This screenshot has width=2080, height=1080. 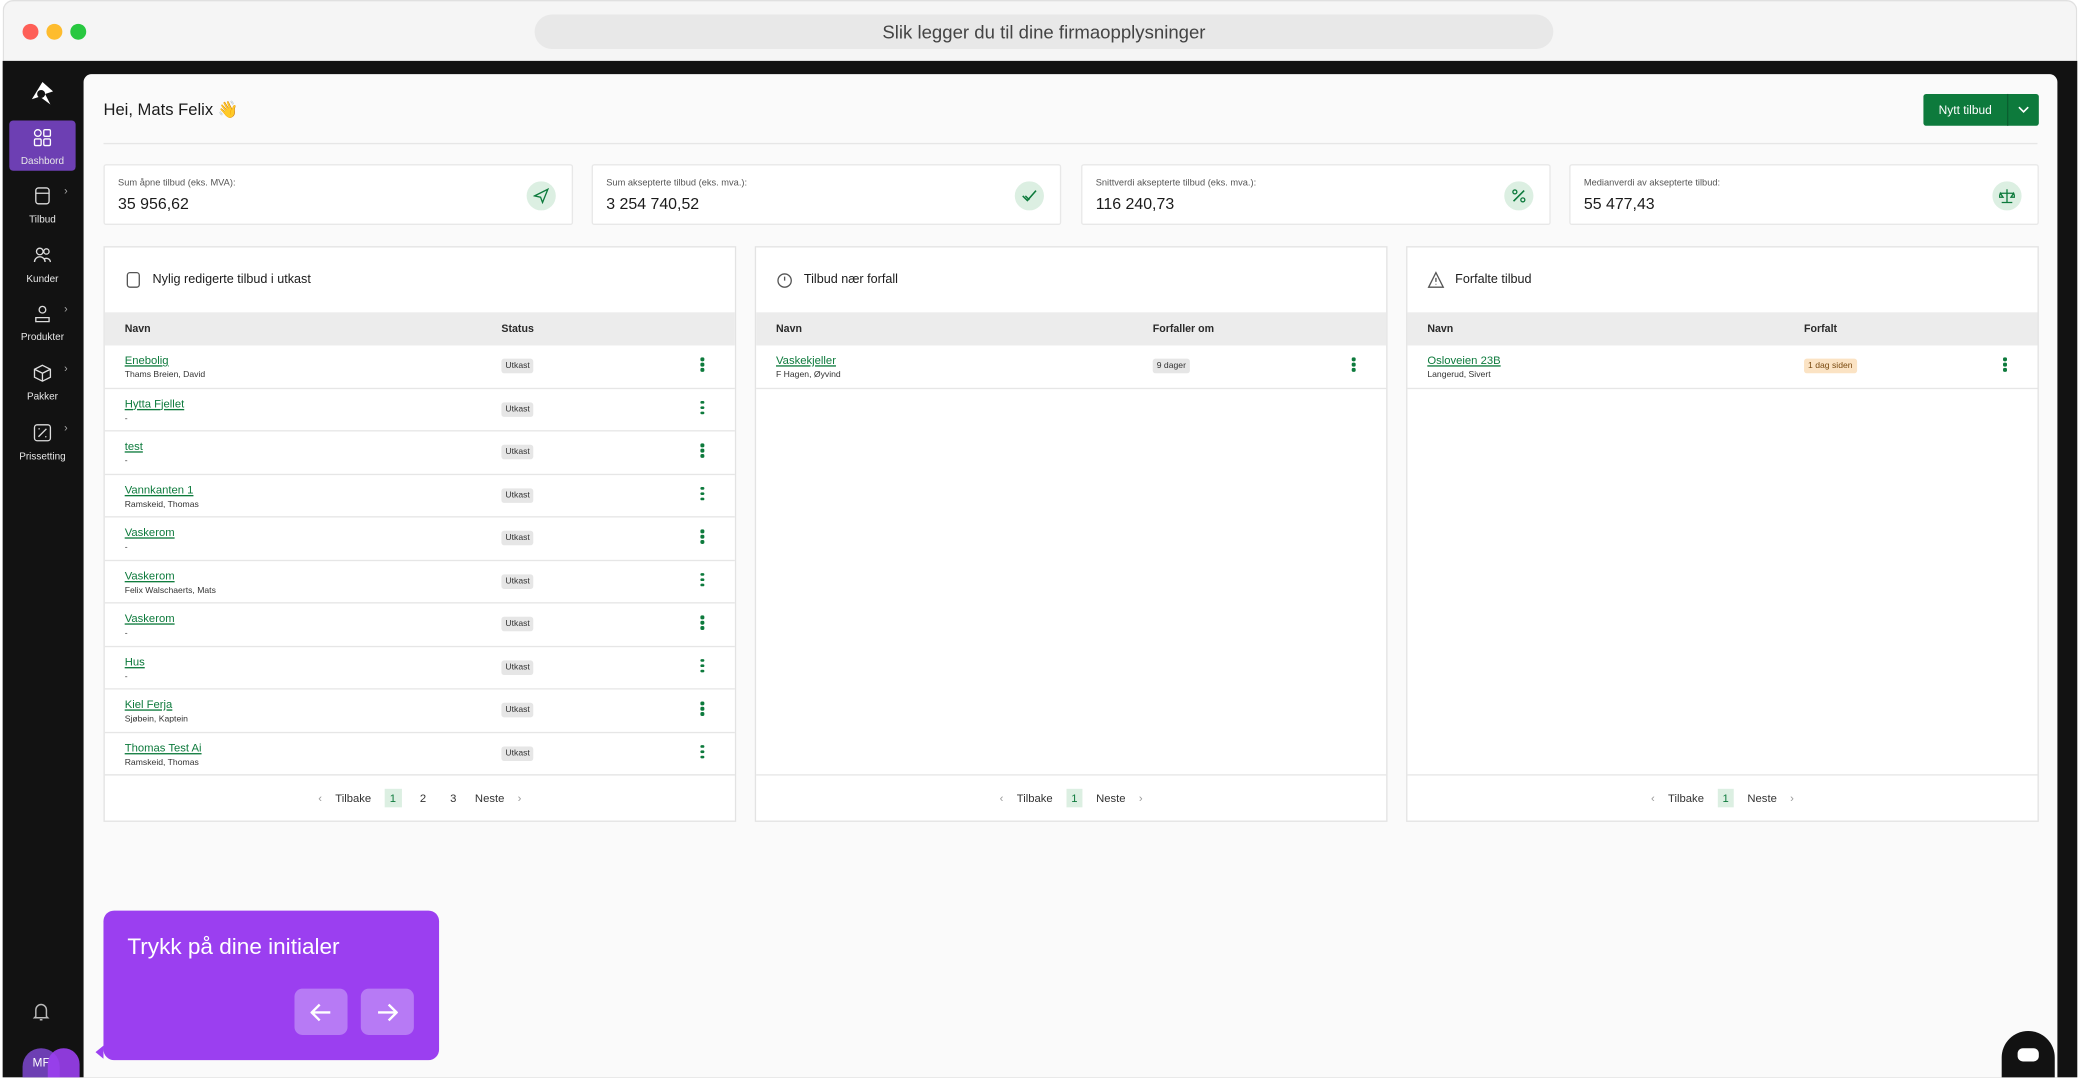 I want to click on stat-value: 55 477,43, so click(x=1619, y=204).